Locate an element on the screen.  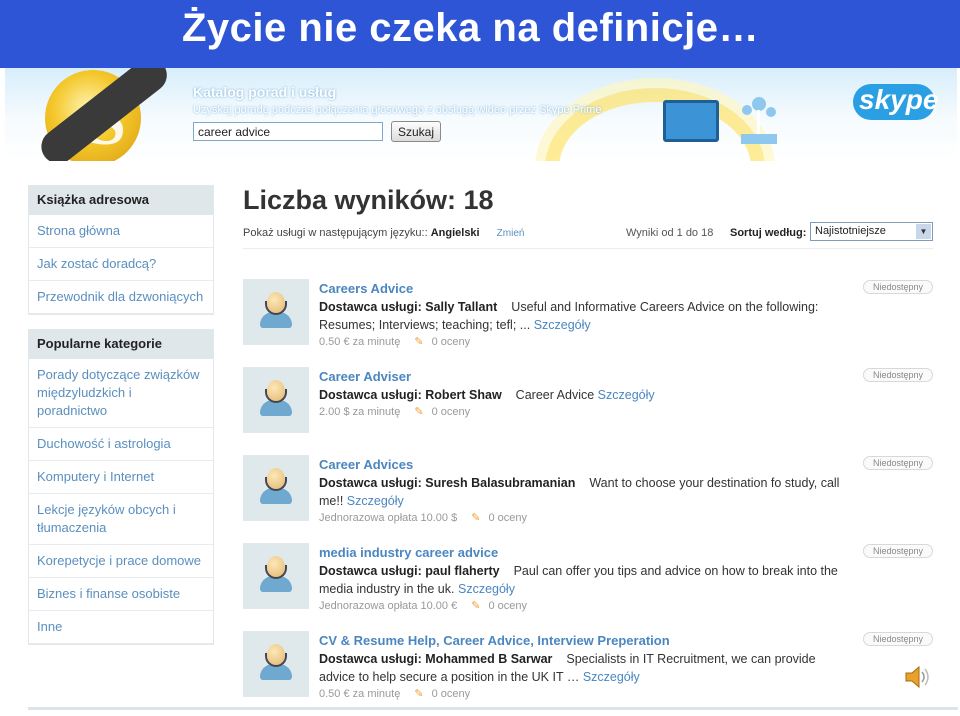
sidebar-item-computers: Komputery i Internet is located at coordinates (121, 477).